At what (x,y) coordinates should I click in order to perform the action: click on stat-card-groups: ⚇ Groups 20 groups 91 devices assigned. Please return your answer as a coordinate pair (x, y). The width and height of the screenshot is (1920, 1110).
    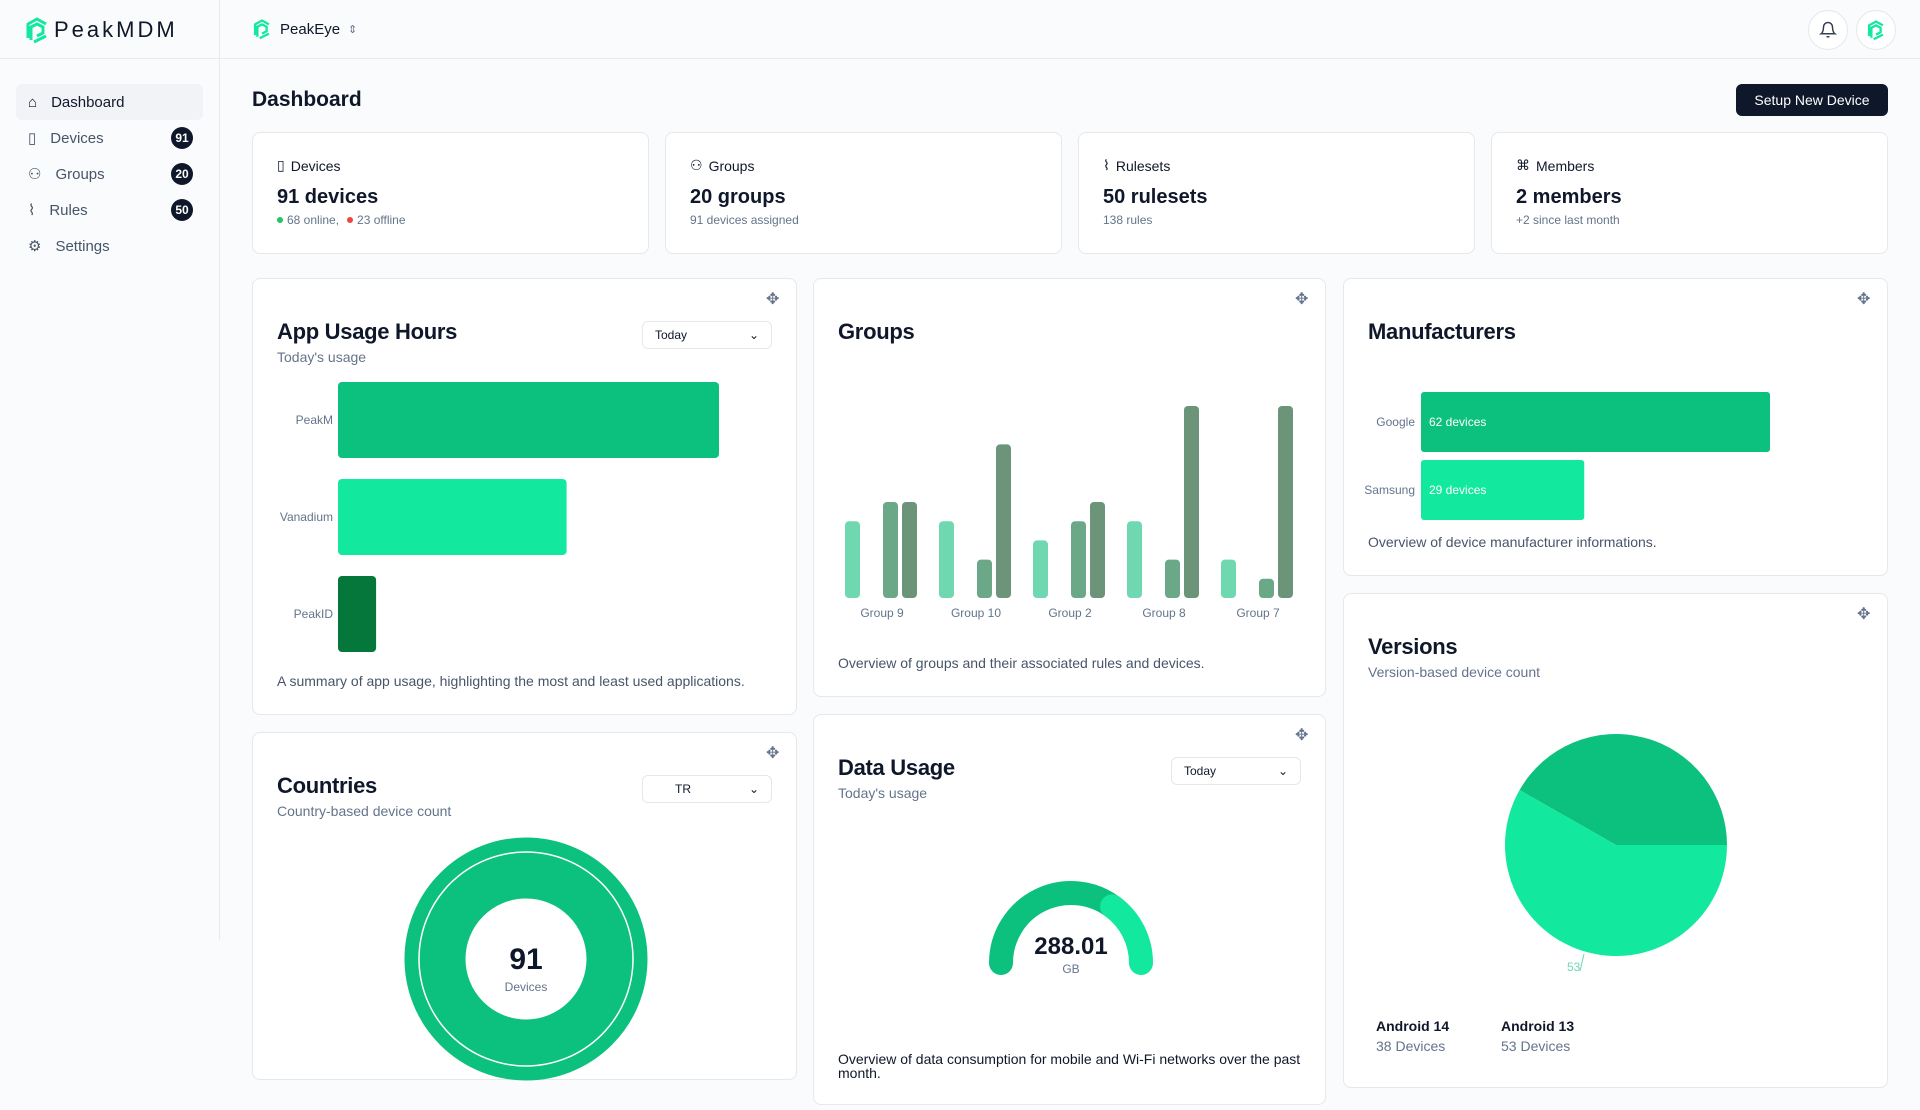
    Looking at the image, I should click on (863, 193).